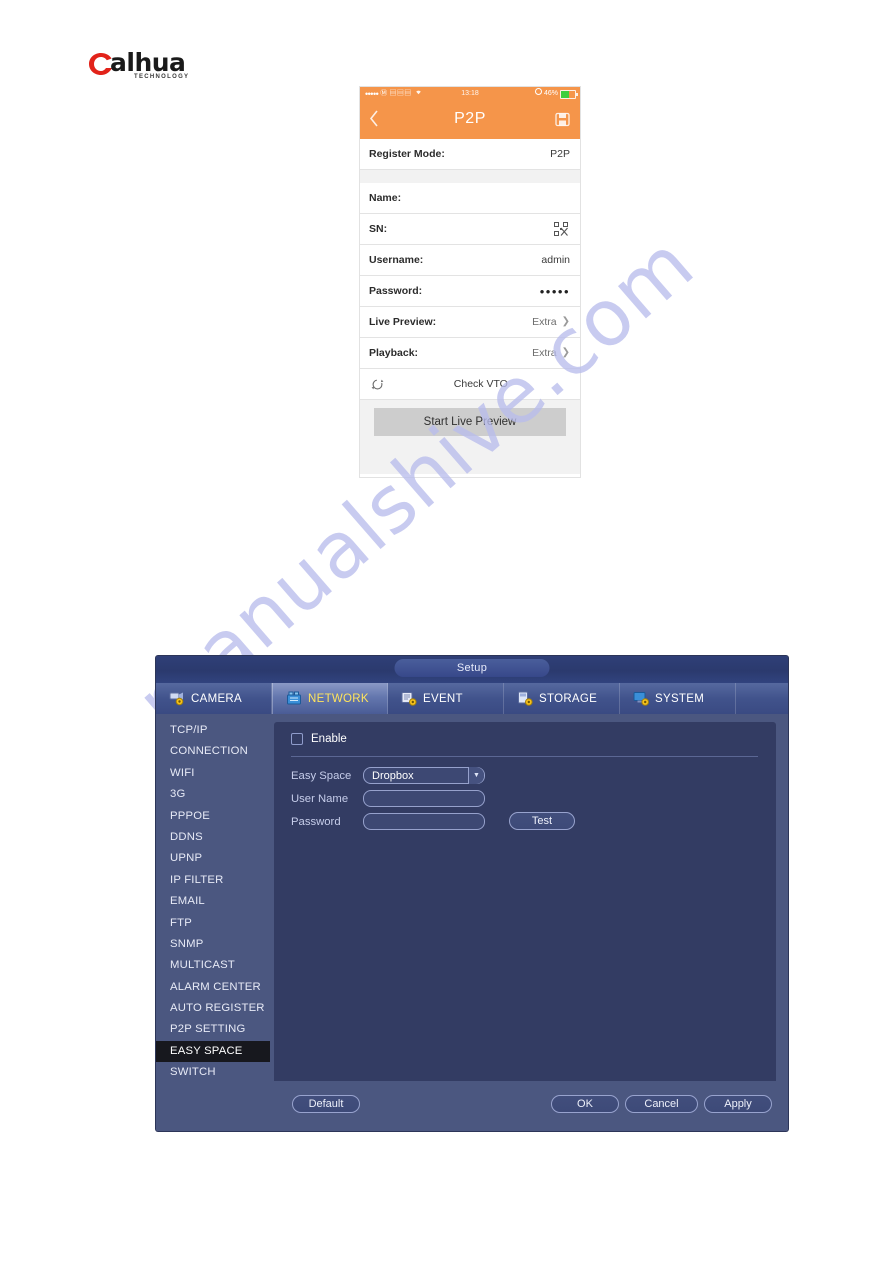  Describe the element at coordinates (162, 77) in the screenshot. I see `dahua-logo-tagline: TECHNOLOGY` at that location.